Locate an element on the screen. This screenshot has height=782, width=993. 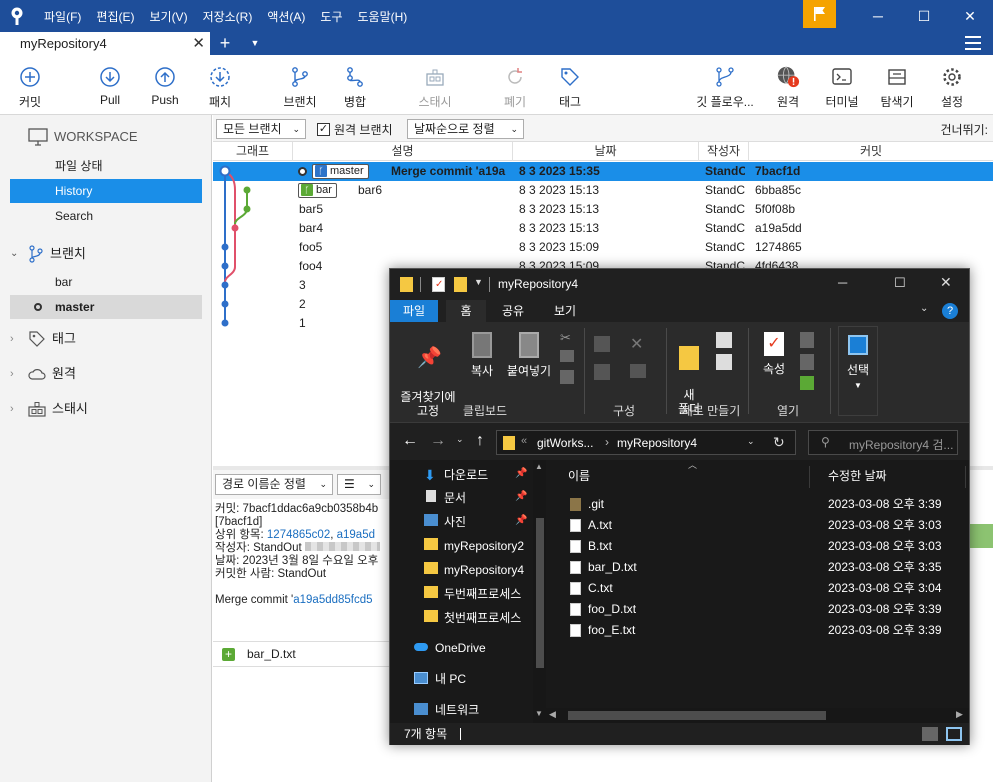
view-options-dropdown: ☰ ⌄ is located at coordinates (359, 484).